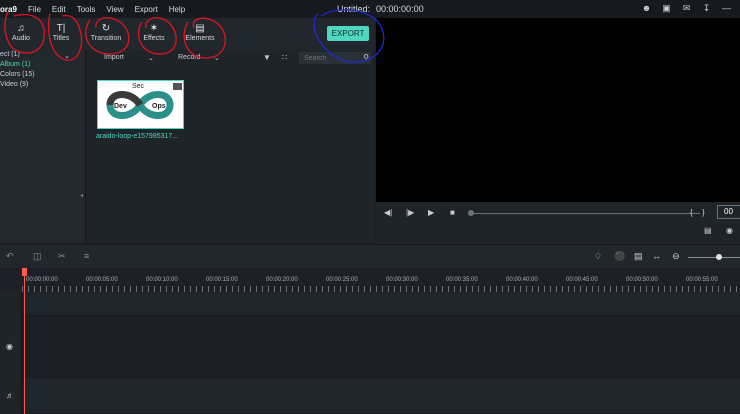 This screenshot has width=740, height=414. Describe the element at coordinates (24, 272) in the screenshot. I see `playhead-handle` at that location.